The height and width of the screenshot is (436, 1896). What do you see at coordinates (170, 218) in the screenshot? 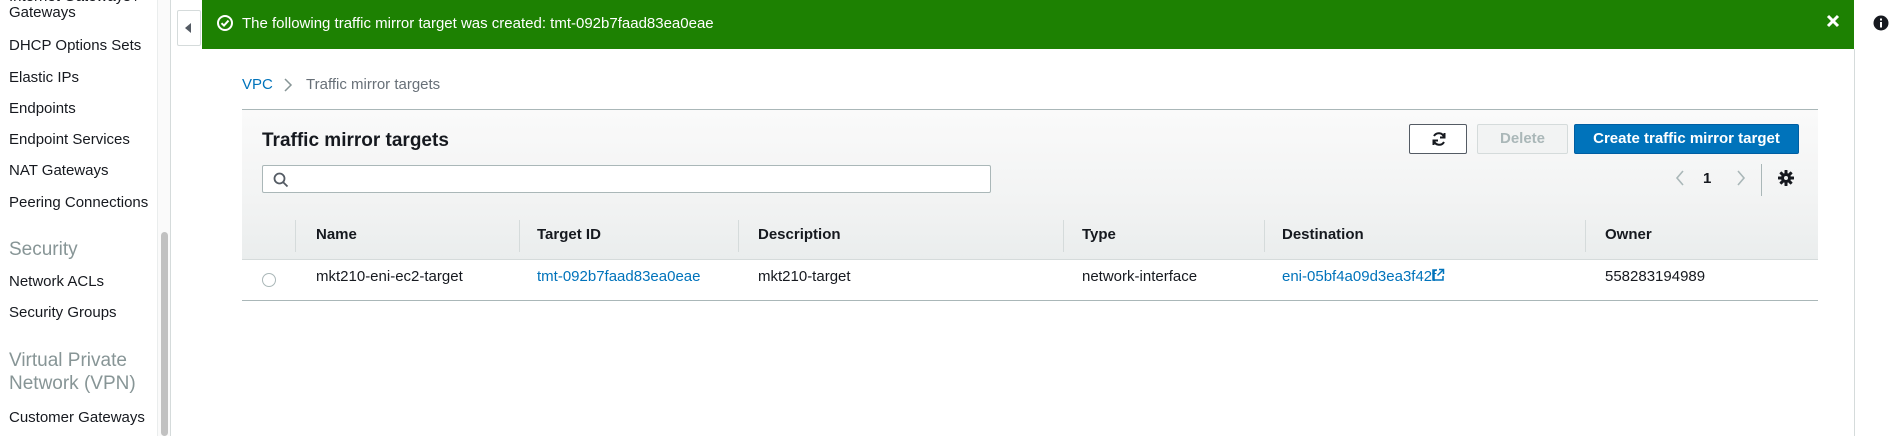
I see `sidebar-divider` at bounding box center [170, 218].